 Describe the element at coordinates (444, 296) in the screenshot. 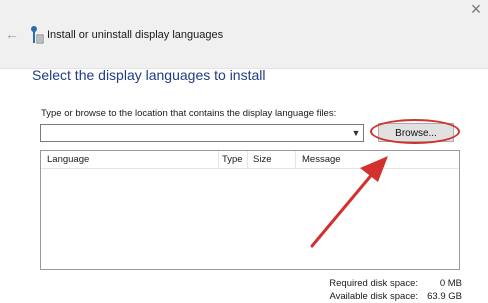

I see `available-disk-value: 63.9 GB` at that location.